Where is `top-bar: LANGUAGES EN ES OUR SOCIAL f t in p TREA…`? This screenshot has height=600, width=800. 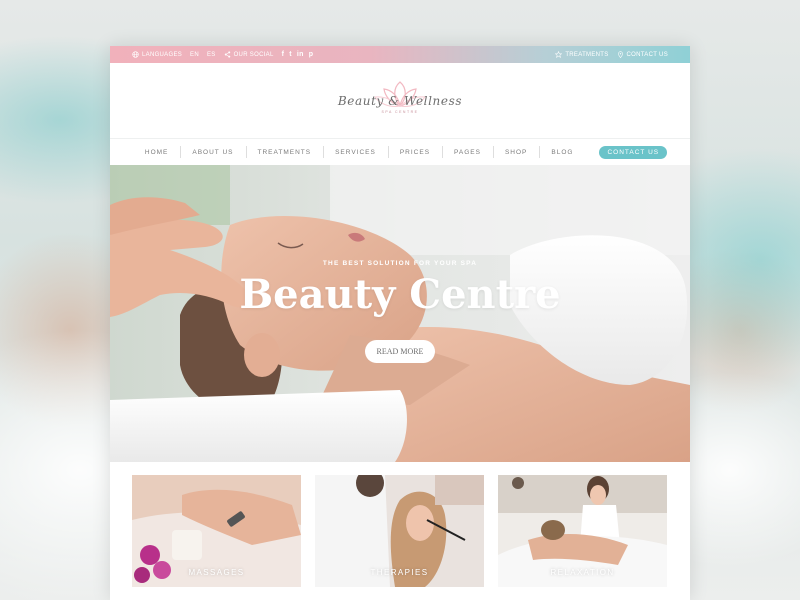 top-bar: LANGUAGES EN ES OUR SOCIAL f t in p TREA… is located at coordinates (400, 54).